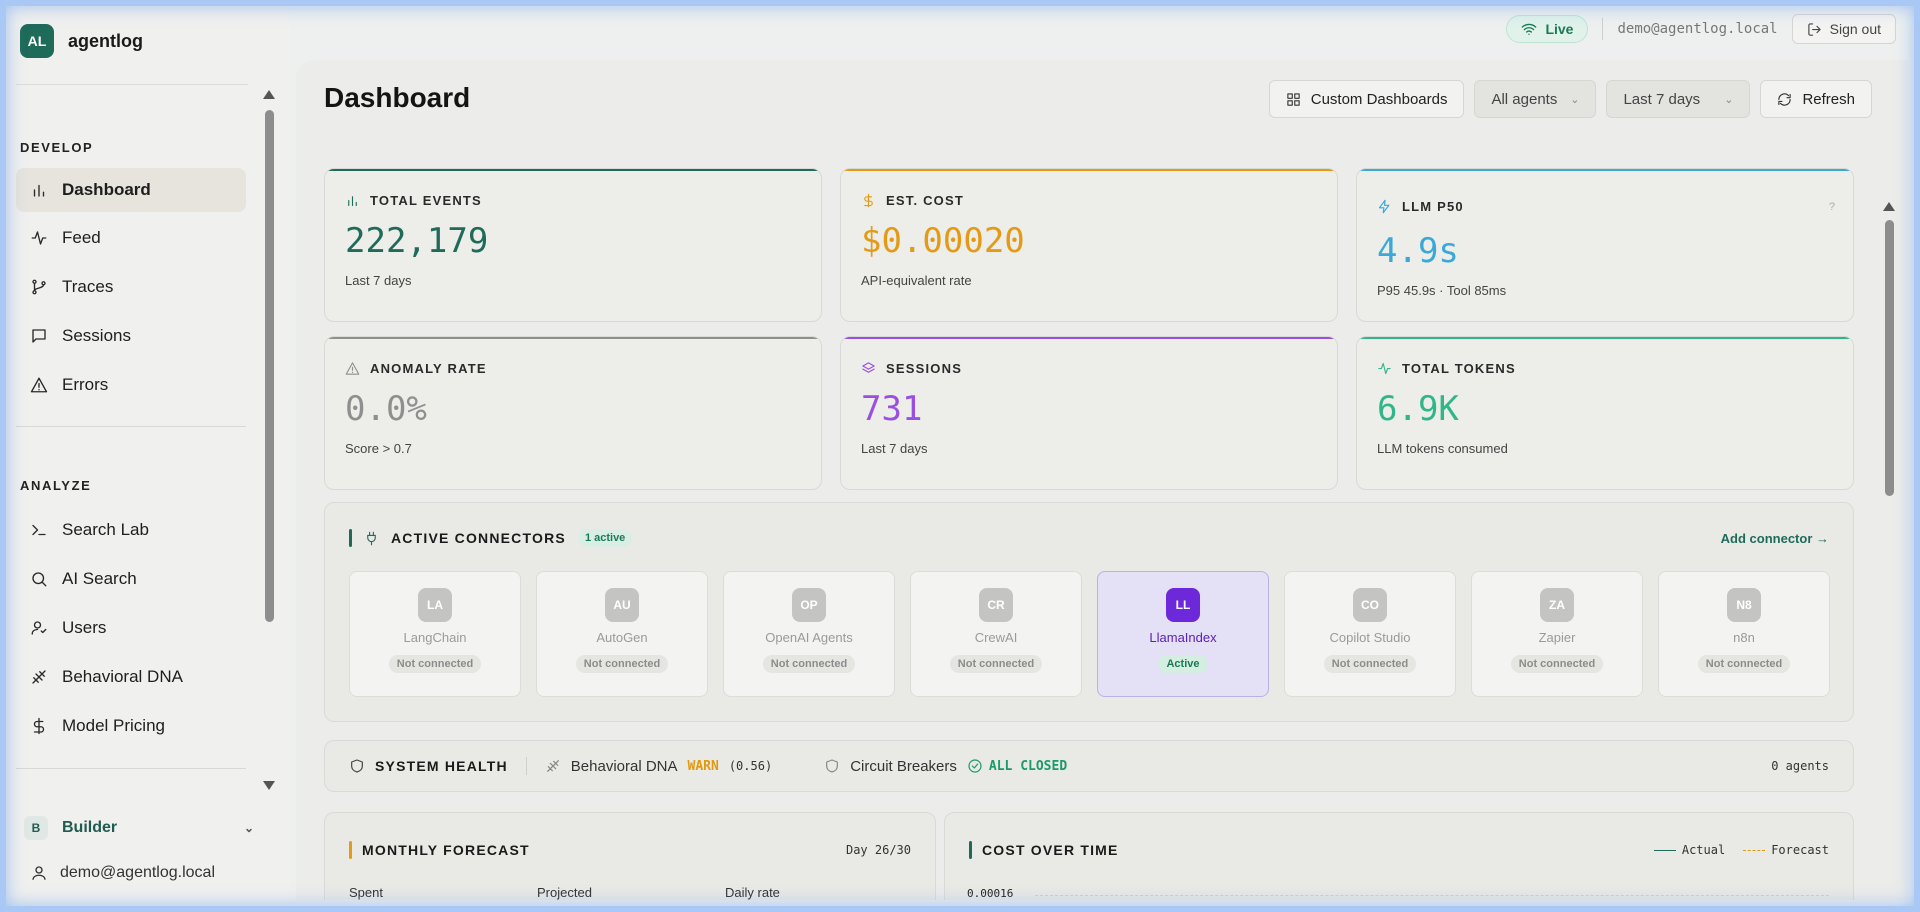  I want to click on zap-icon, so click(1384, 206).